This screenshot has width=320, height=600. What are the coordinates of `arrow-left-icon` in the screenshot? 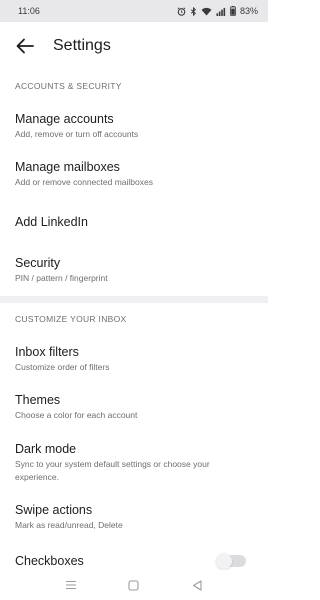 It's located at (25, 46).